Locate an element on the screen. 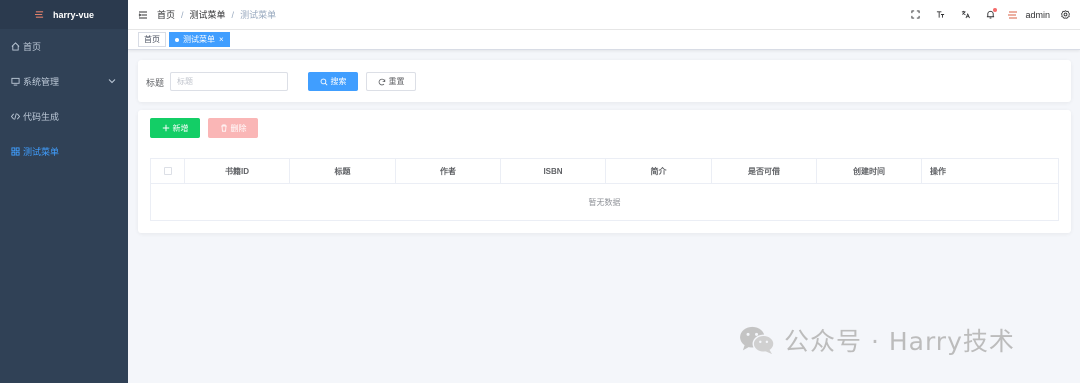 The image size is (1080, 383). sidebar-item-label: 系统管理 is located at coordinates (41, 82).